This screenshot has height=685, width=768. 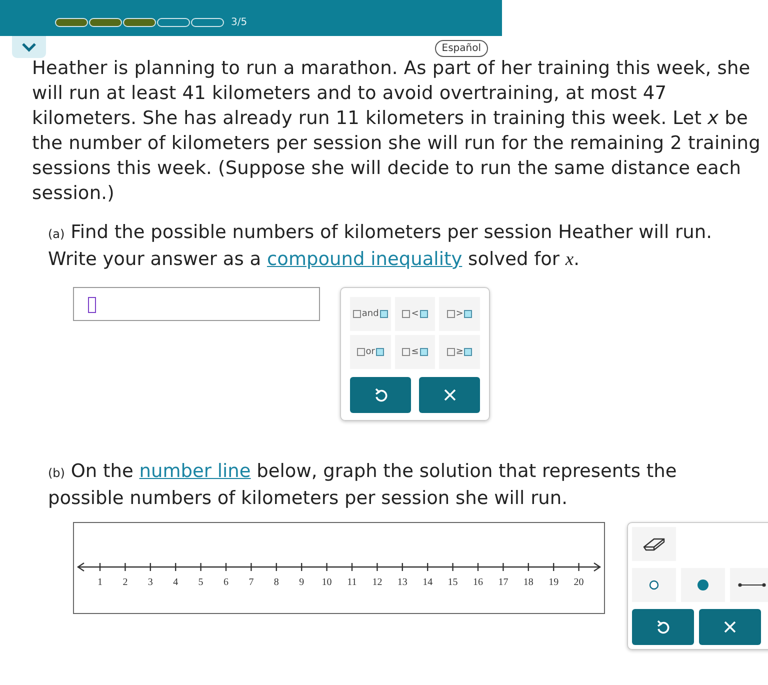 What do you see at coordinates (363, 485) in the screenshot?
I see `question-text: (b) On the number line below, graph the solution that represents the possible numbers of kilometers per session she will run.` at bounding box center [363, 485].